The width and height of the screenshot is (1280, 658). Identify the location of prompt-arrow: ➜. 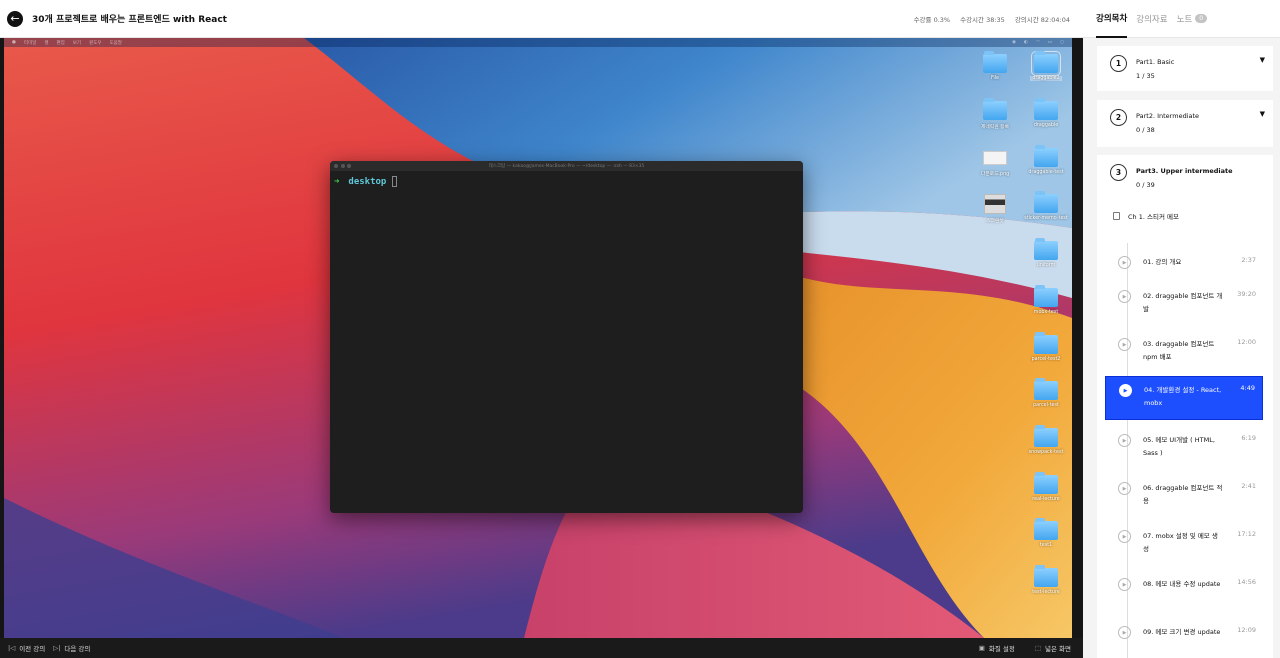
(337, 181).